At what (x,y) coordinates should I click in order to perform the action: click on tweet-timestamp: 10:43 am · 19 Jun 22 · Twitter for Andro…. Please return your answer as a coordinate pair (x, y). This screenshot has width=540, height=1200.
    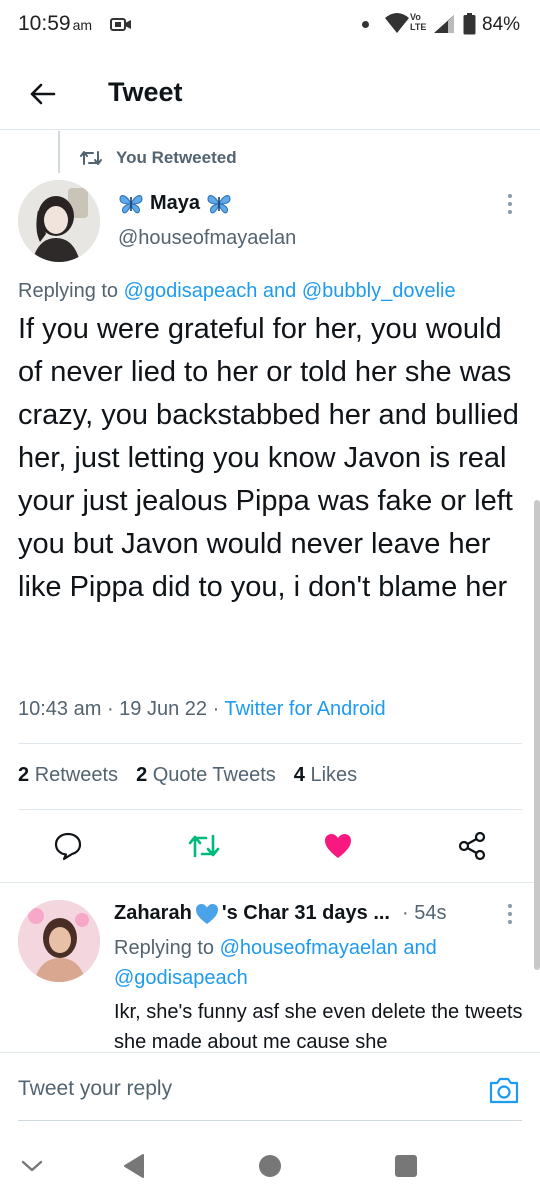
    Looking at the image, I should click on (202, 709).